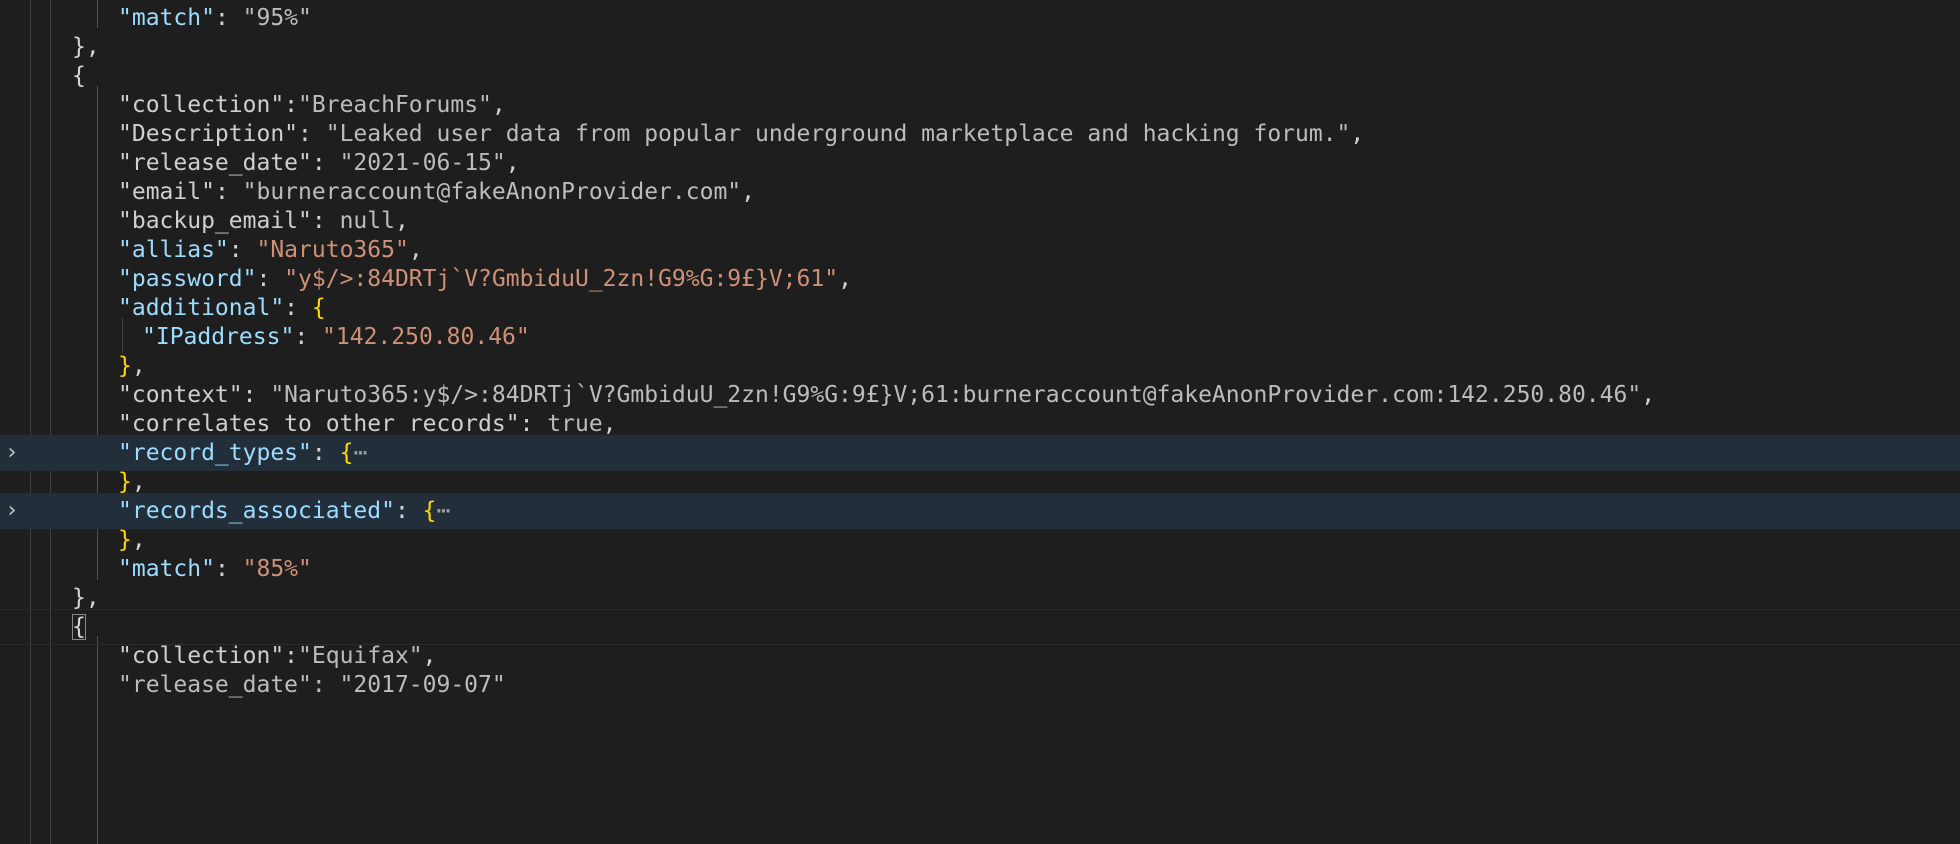  Describe the element at coordinates (215, 221) in the screenshot. I see `json-key: "backup_email"` at that location.